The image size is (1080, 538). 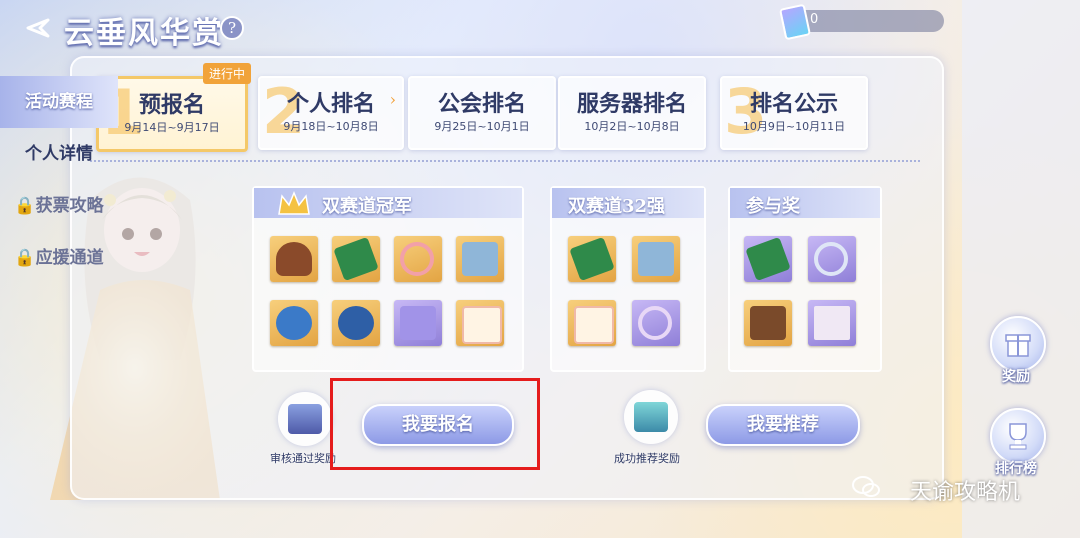 I want to click on ranking-button, so click(x=1018, y=436).